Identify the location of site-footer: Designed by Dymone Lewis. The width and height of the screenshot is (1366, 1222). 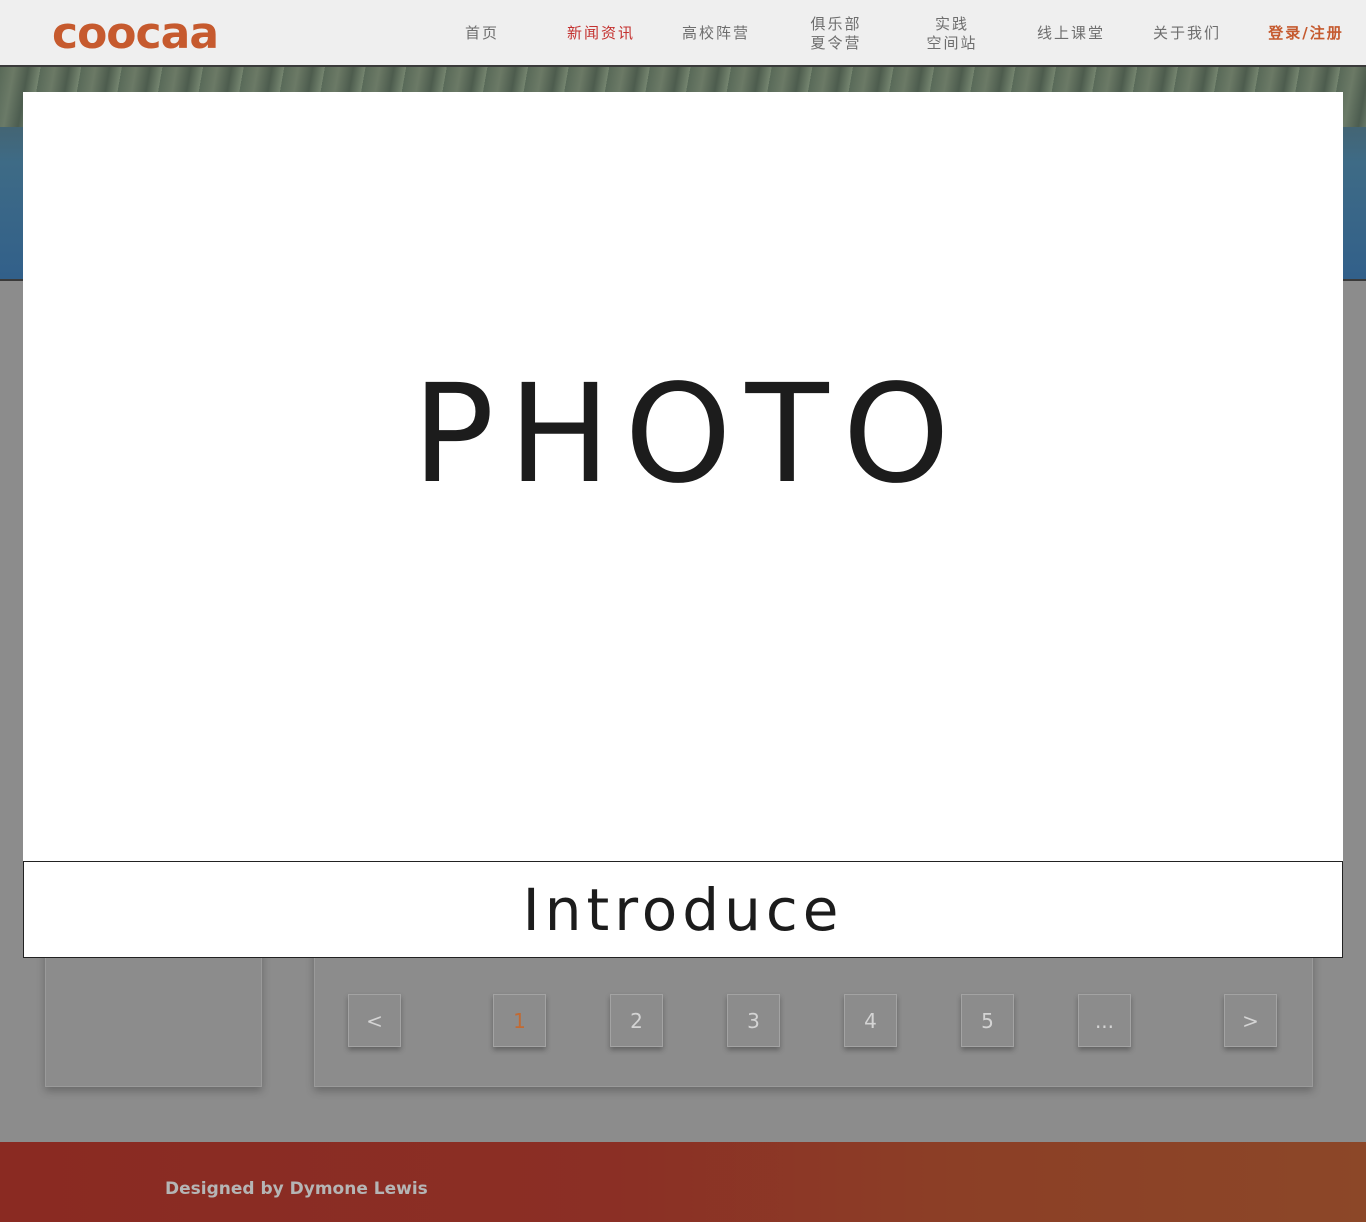
(683, 1182).